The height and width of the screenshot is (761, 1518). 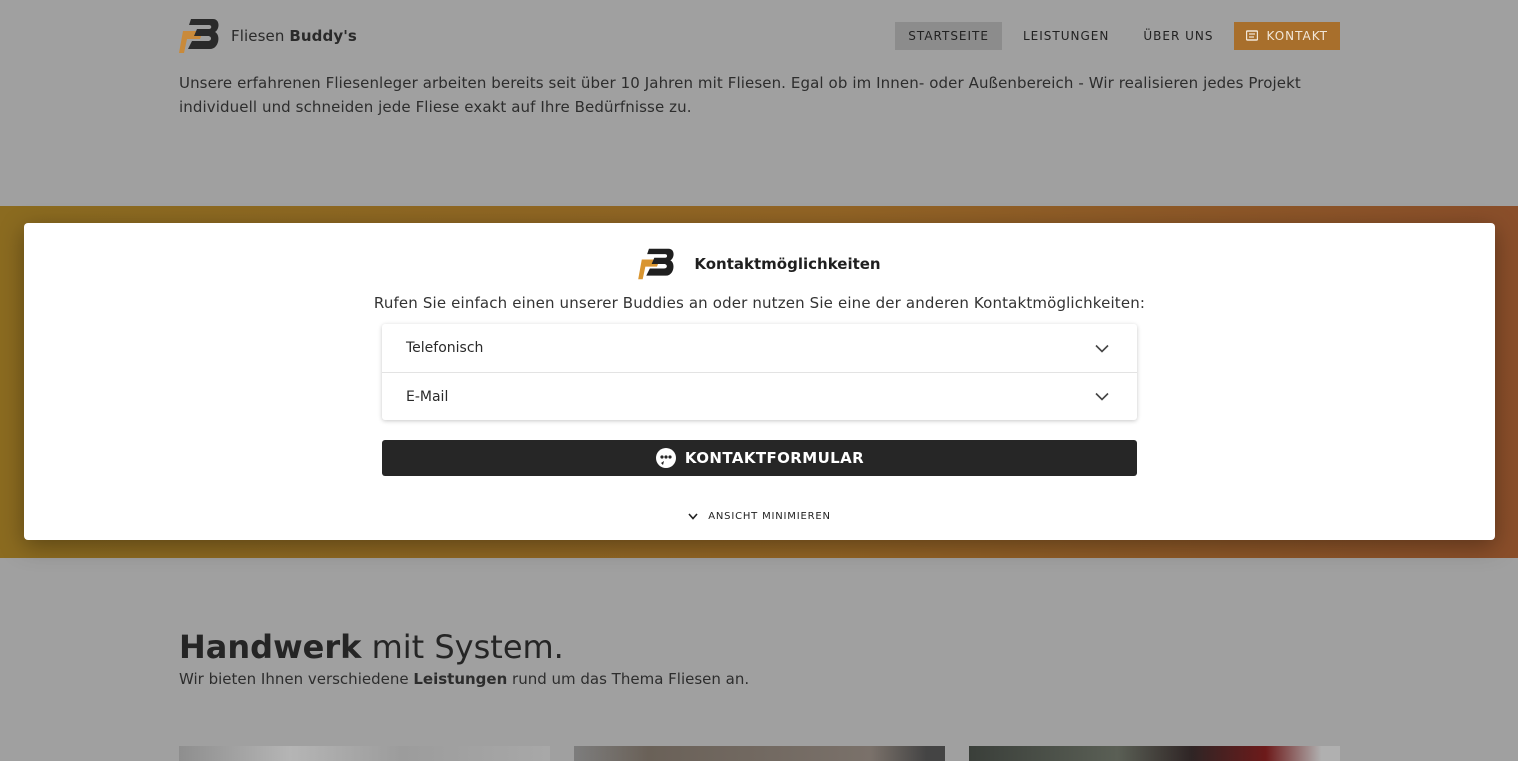 I want to click on accordion-item-email: E-Mail, so click(x=759, y=396).